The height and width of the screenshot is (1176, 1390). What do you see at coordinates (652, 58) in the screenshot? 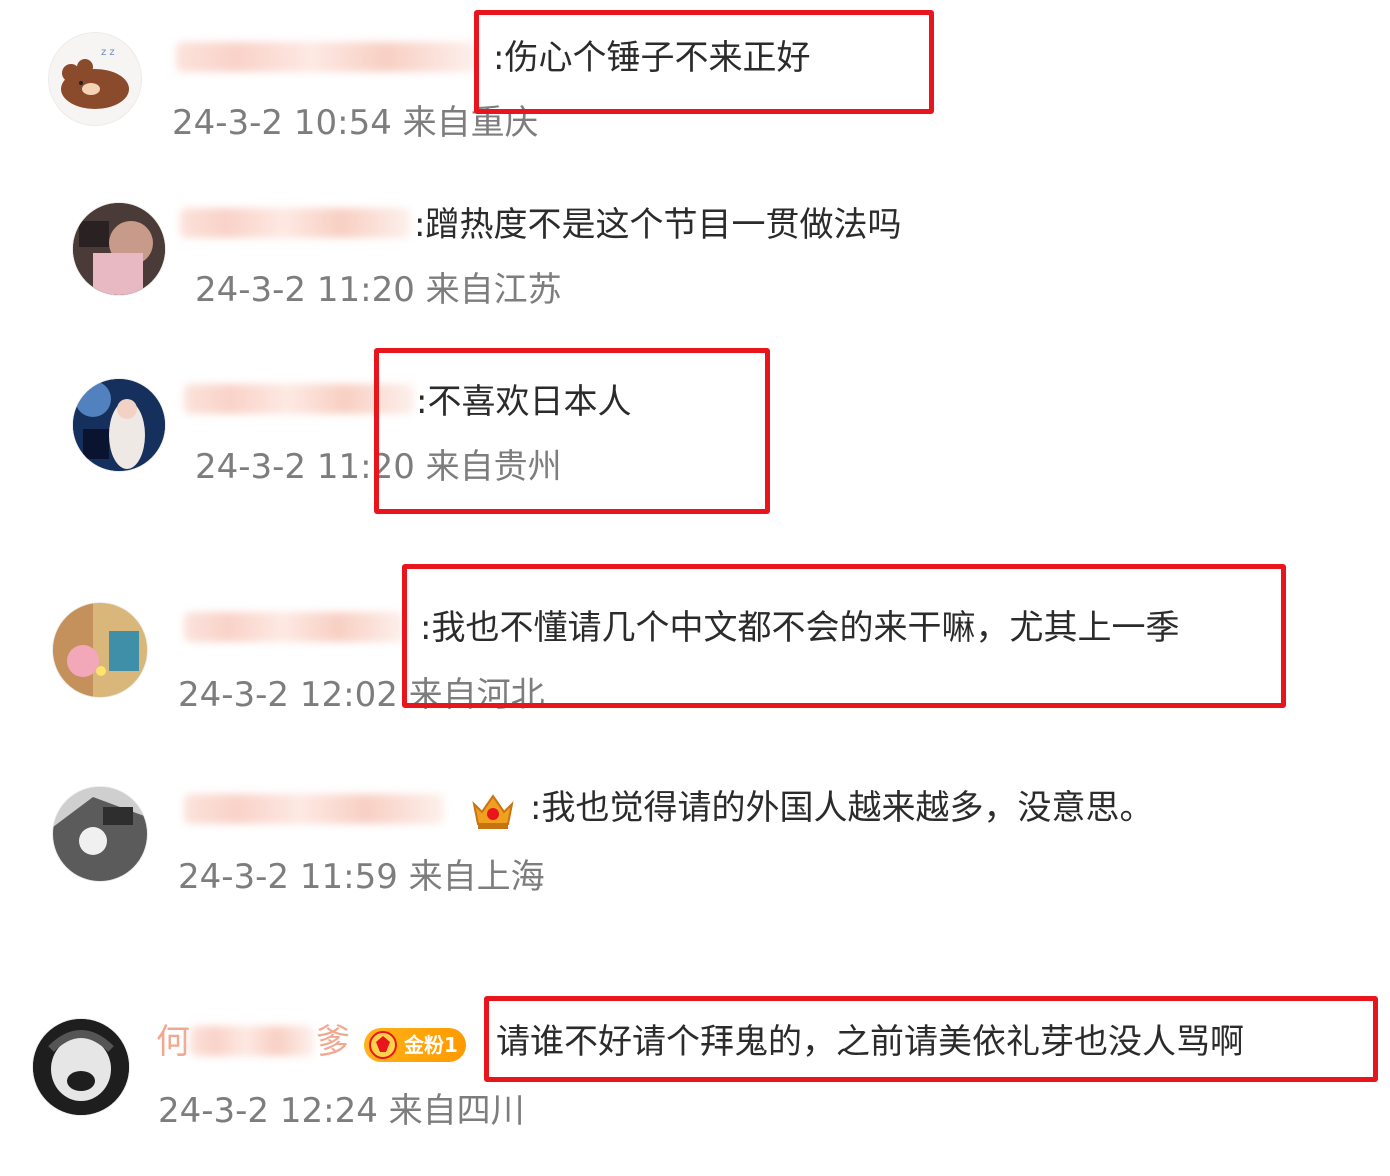
I see `comment-text: :伤心个锤子不来正好` at bounding box center [652, 58].